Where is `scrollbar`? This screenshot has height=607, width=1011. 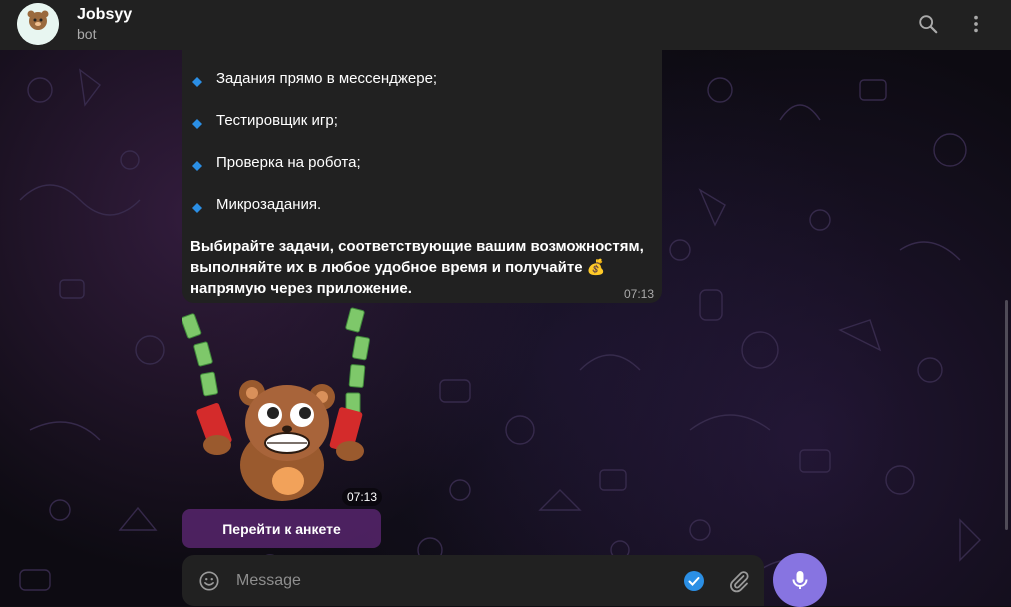
scrollbar is located at coordinates (1006, 415).